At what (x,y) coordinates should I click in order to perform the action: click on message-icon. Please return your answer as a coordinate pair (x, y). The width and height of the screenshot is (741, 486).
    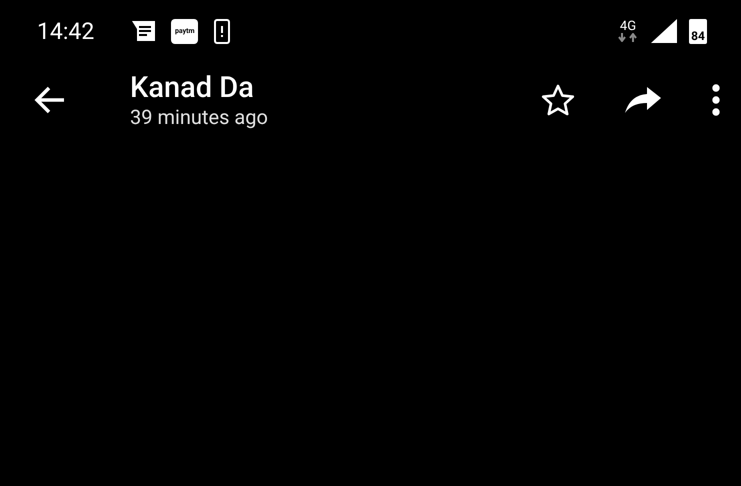
    Looking at the image, I should click on (144, 31).